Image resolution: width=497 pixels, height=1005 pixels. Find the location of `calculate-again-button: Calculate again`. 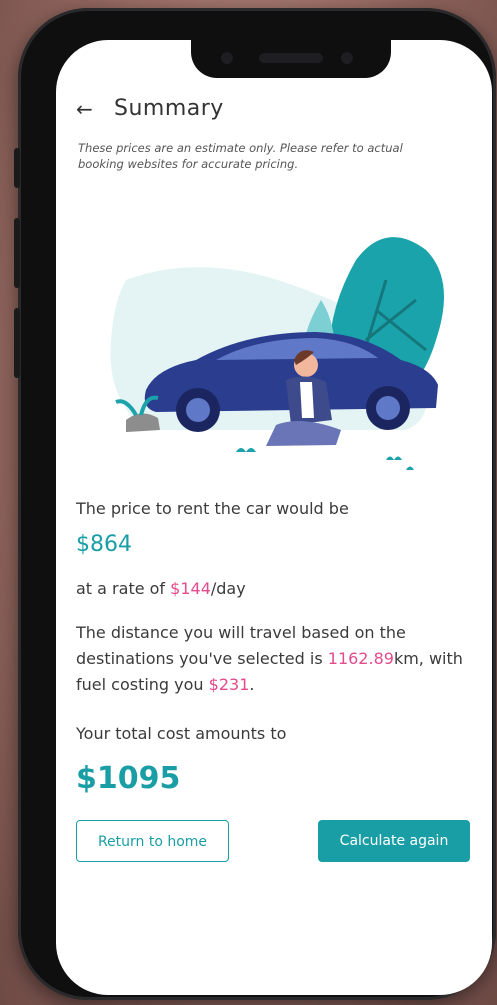

calculate-again-button: Calculate again is located at coordinates (394, 841).